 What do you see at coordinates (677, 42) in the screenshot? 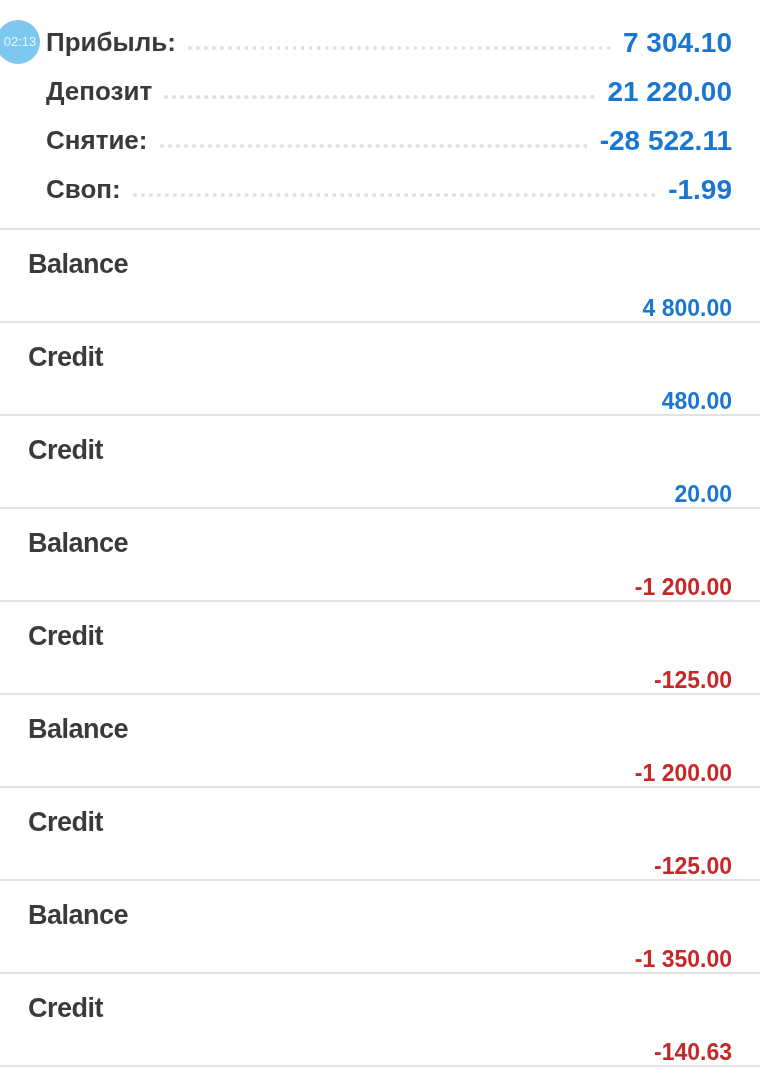
I see `summary-value: 7 304.10` at bounding box center [677, 42].